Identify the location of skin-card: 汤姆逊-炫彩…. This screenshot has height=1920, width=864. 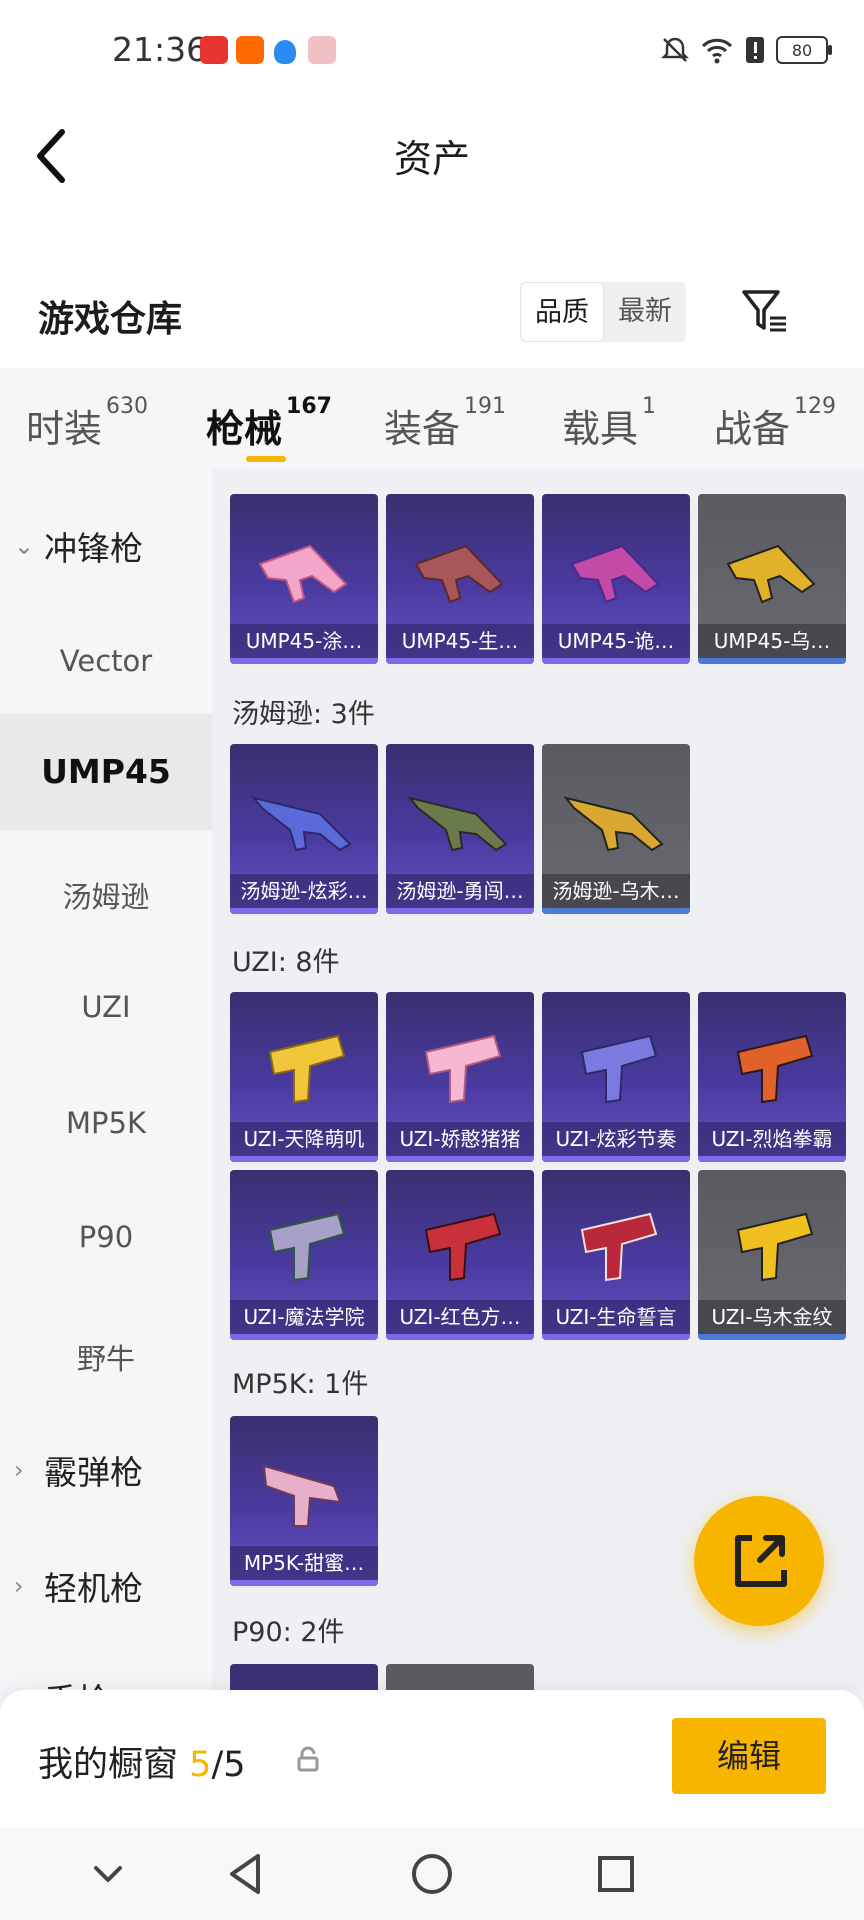
(304, 829).